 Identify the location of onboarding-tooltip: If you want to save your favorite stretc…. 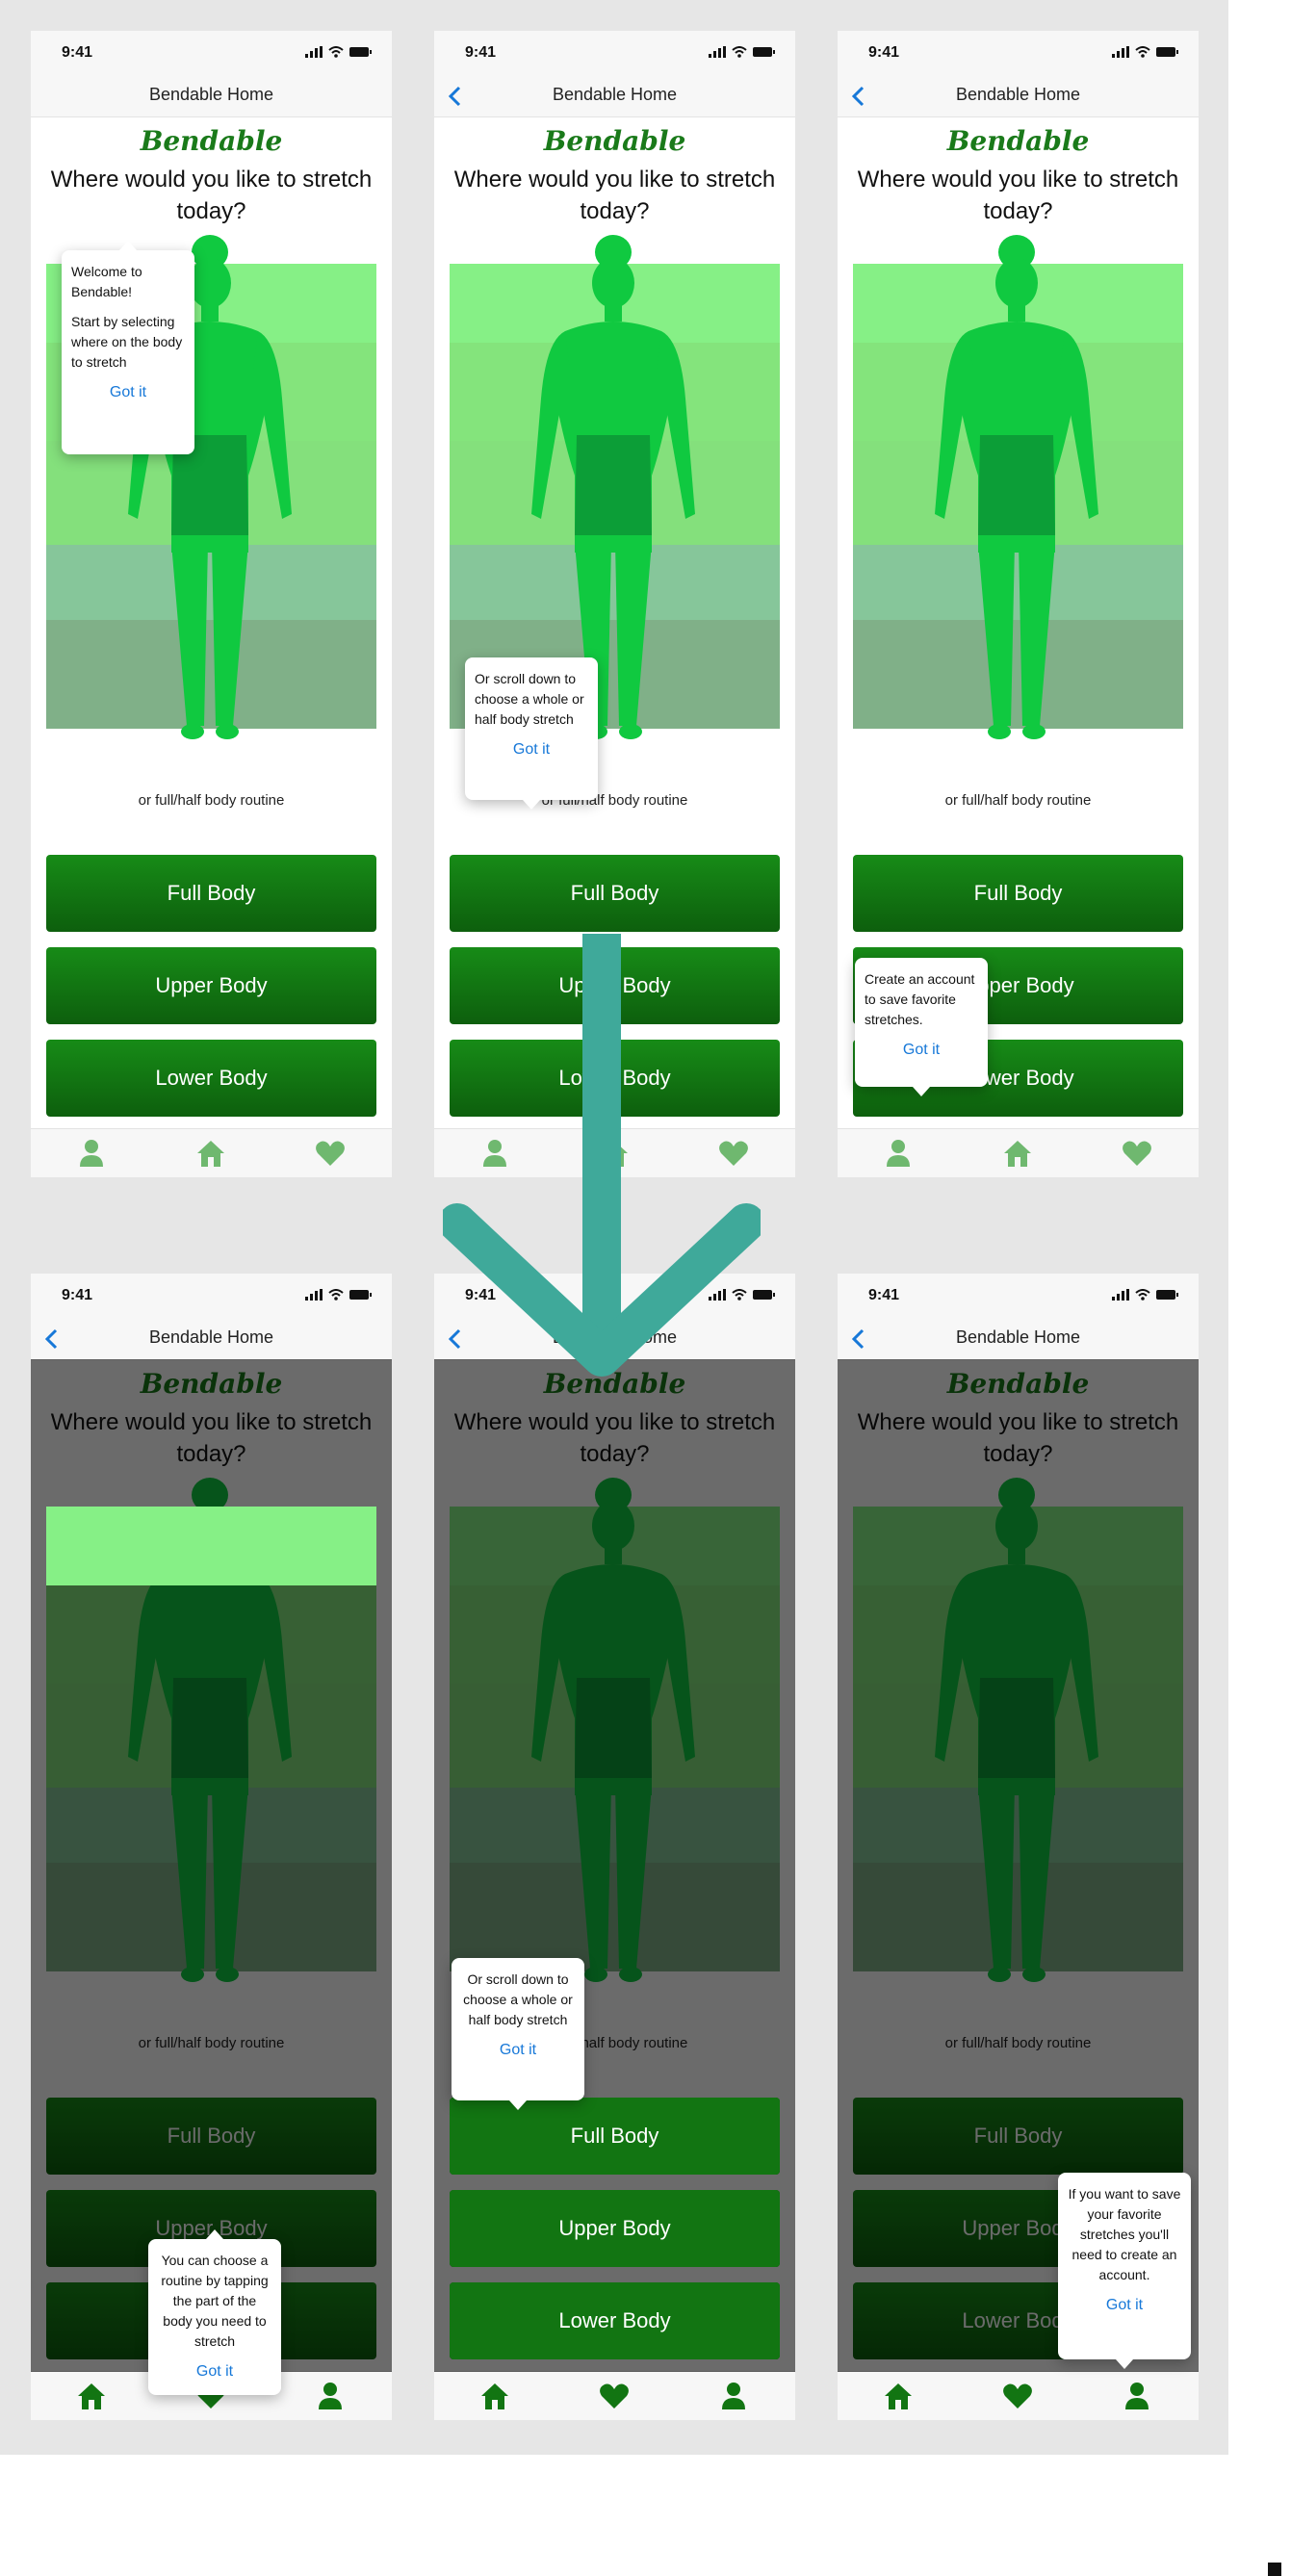
(1124, 2271).